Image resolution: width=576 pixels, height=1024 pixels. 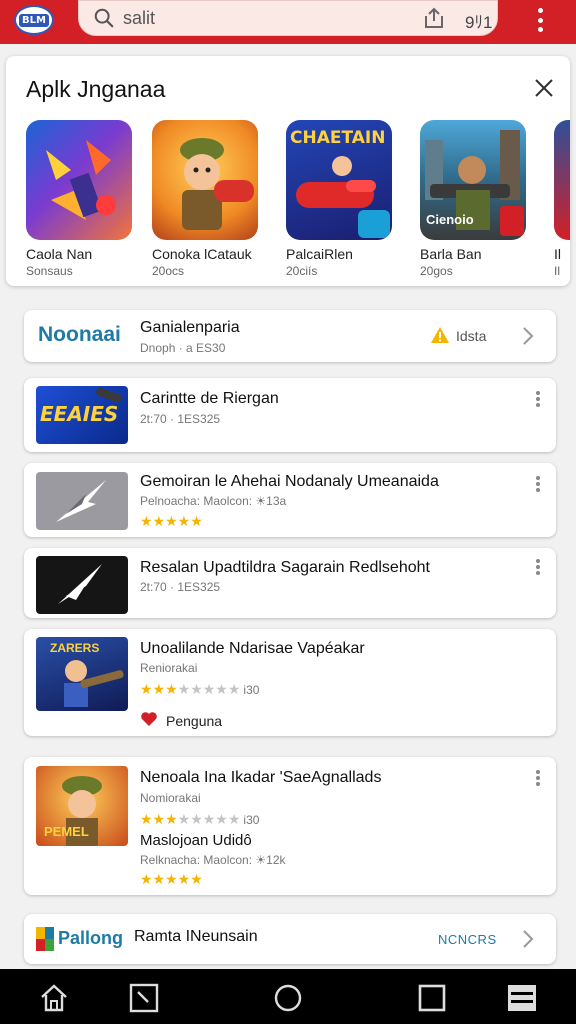 I want to click on promo-brand: Noonaai, so click(x=79, y=334).